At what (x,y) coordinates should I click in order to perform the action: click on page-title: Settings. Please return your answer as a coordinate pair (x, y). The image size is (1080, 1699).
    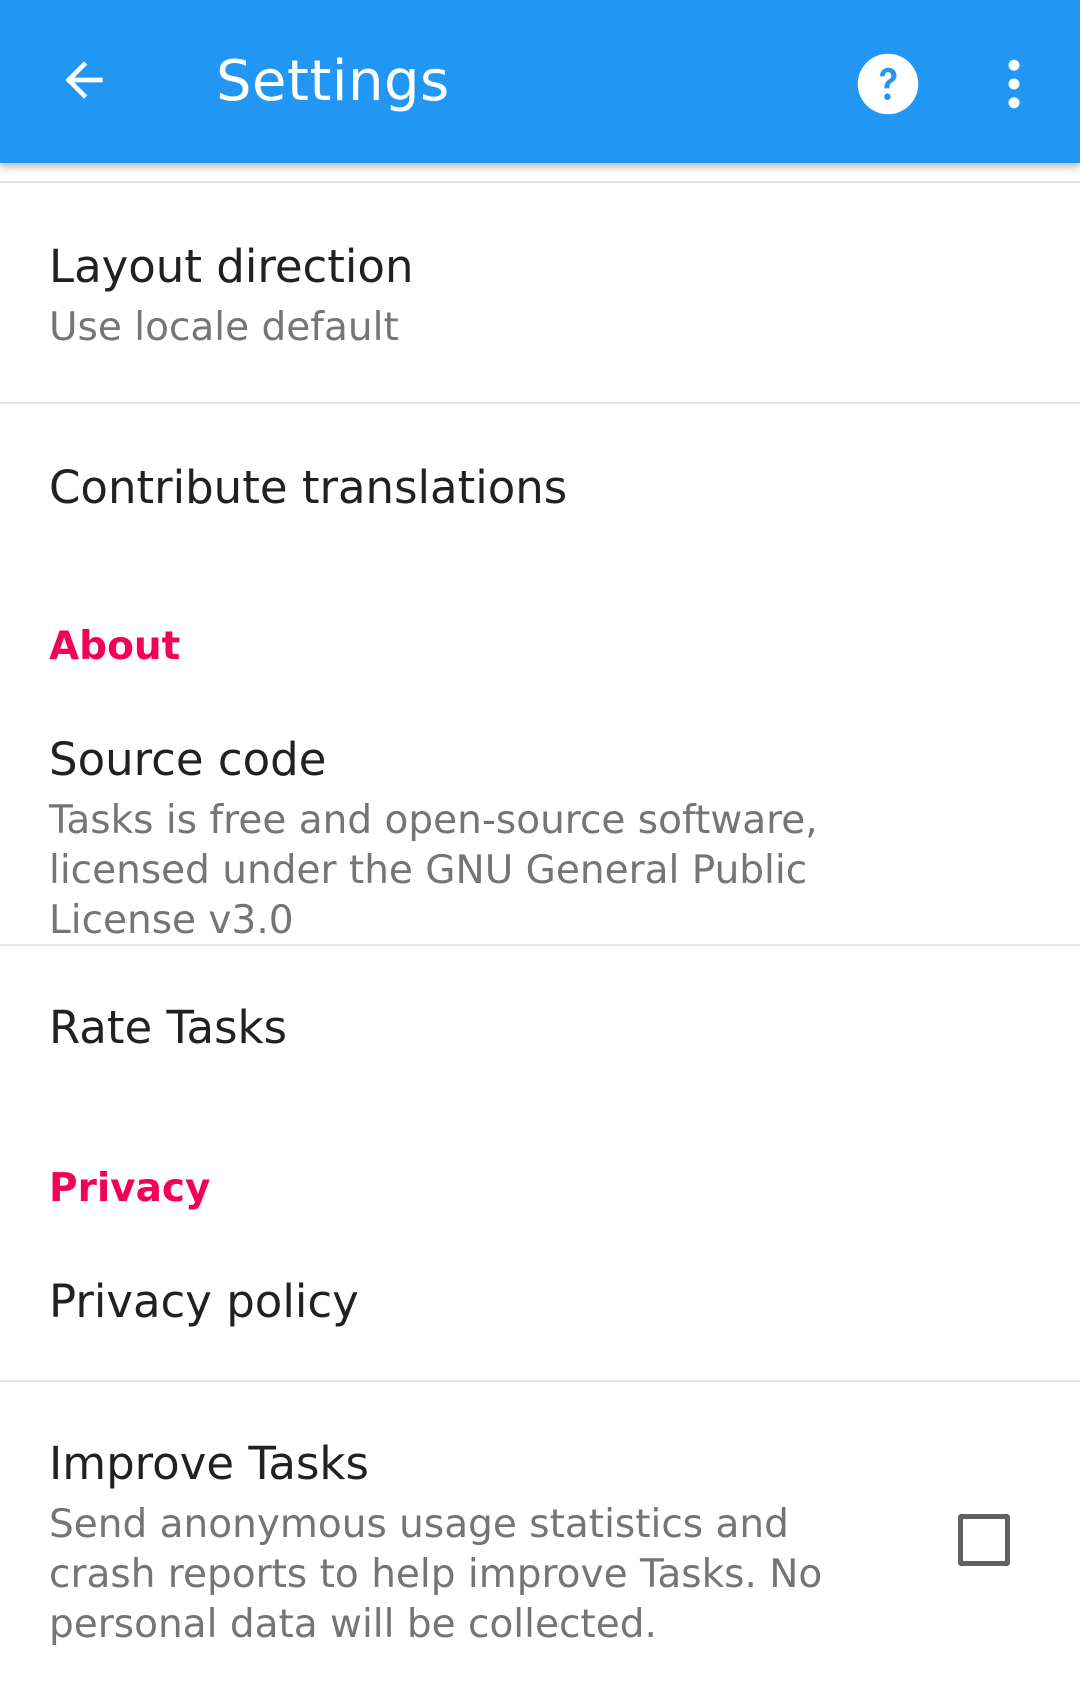
    Looking at the image, I should click on (333, 81).